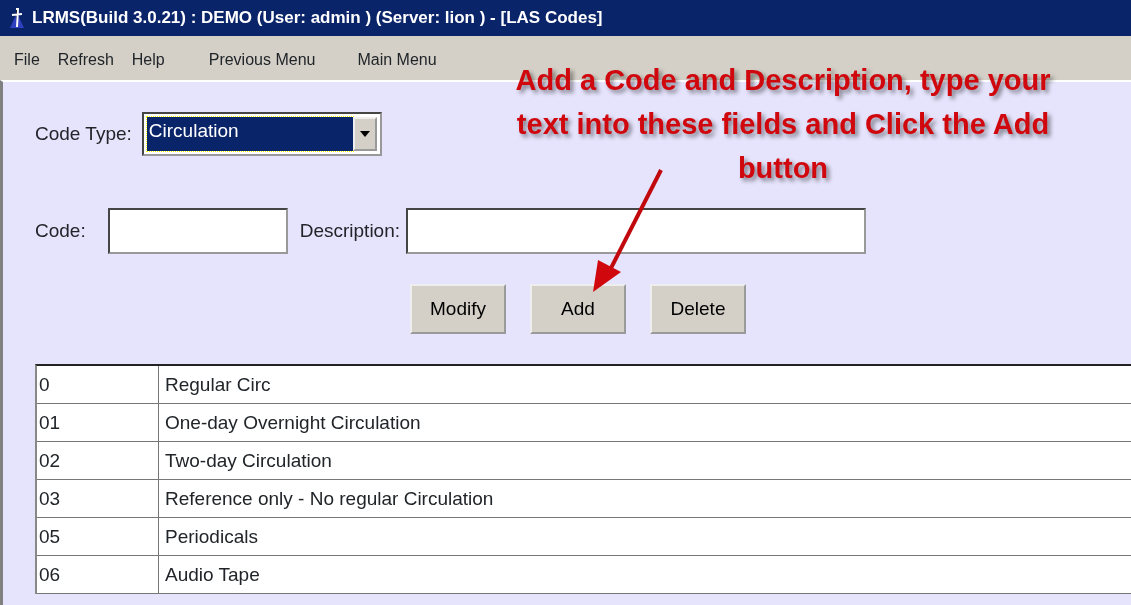 The width and height of the screenshot is (1131, 605). I want to click on menu-item: Help, so click(148, 60).